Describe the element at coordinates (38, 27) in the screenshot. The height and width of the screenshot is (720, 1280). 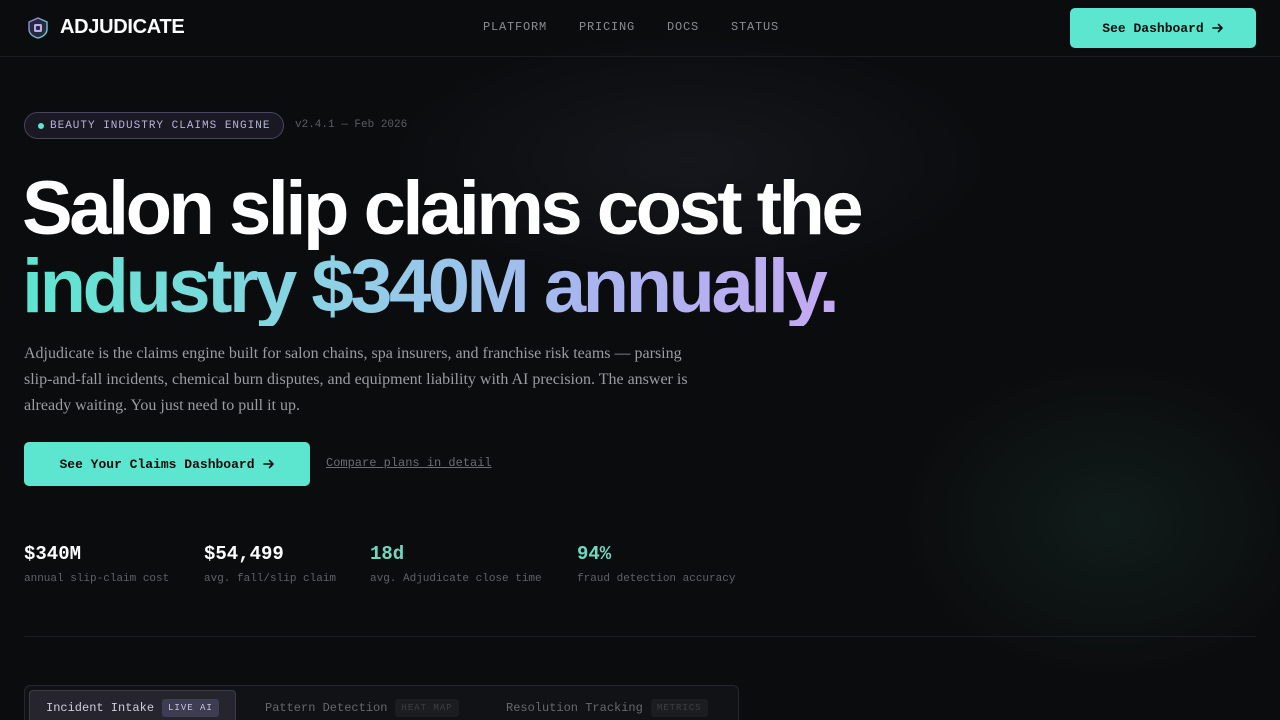
I see `brand-shield-icon` at that location.